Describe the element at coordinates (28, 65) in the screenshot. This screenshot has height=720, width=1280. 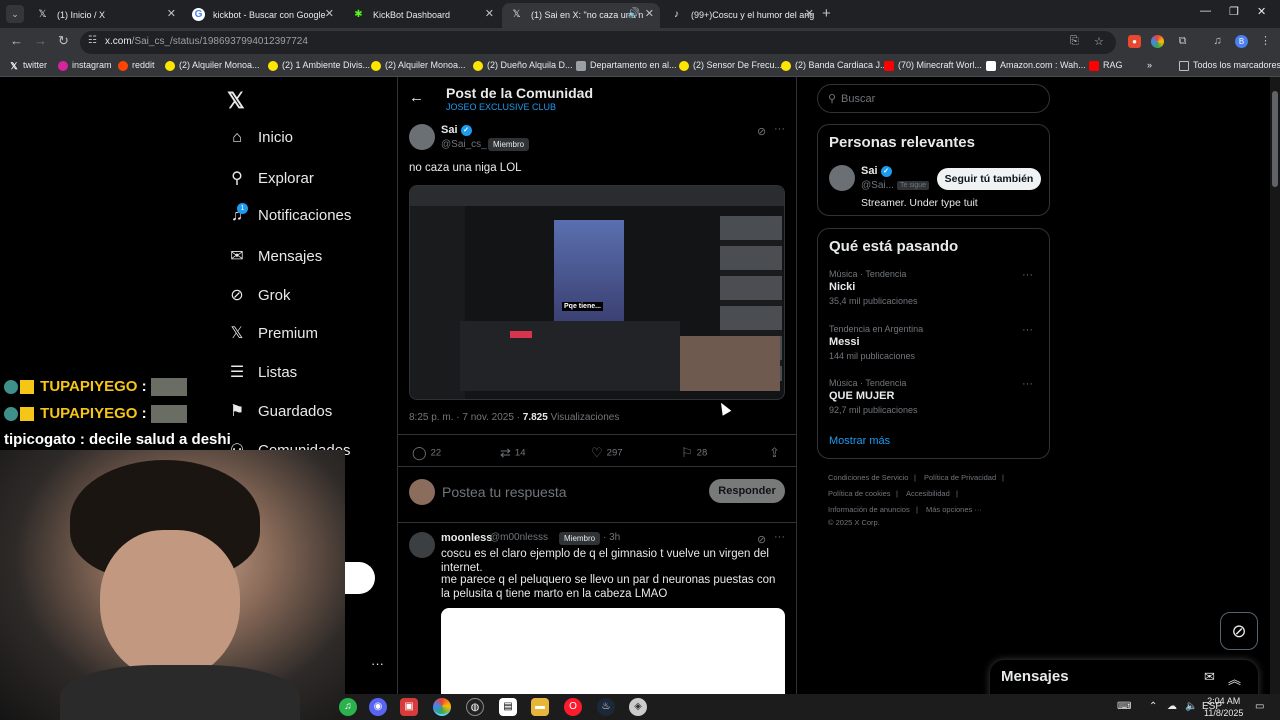
I see `bookmark-item: 𝕏twitter` at that location.